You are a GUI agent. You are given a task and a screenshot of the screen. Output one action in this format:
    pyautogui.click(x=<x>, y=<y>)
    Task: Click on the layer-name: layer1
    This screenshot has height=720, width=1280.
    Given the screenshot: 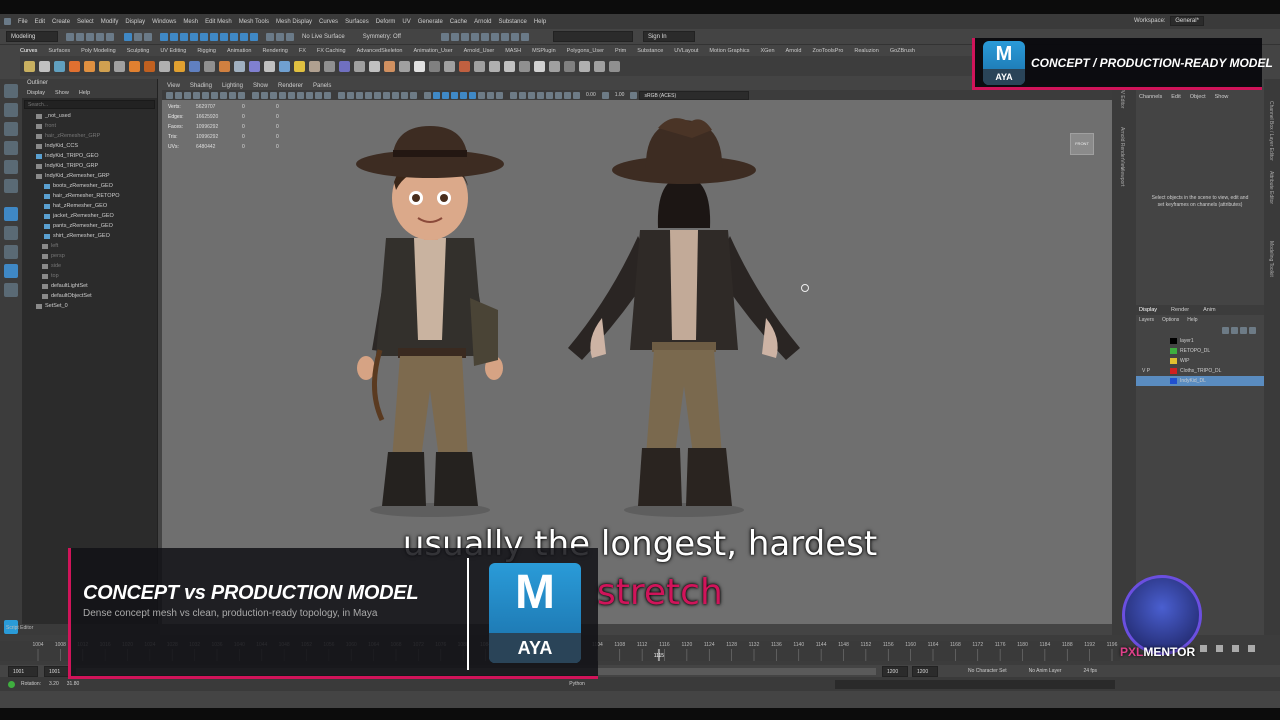 What is the action you would take?
    pyautogui.click(x=1187, y=341)
    